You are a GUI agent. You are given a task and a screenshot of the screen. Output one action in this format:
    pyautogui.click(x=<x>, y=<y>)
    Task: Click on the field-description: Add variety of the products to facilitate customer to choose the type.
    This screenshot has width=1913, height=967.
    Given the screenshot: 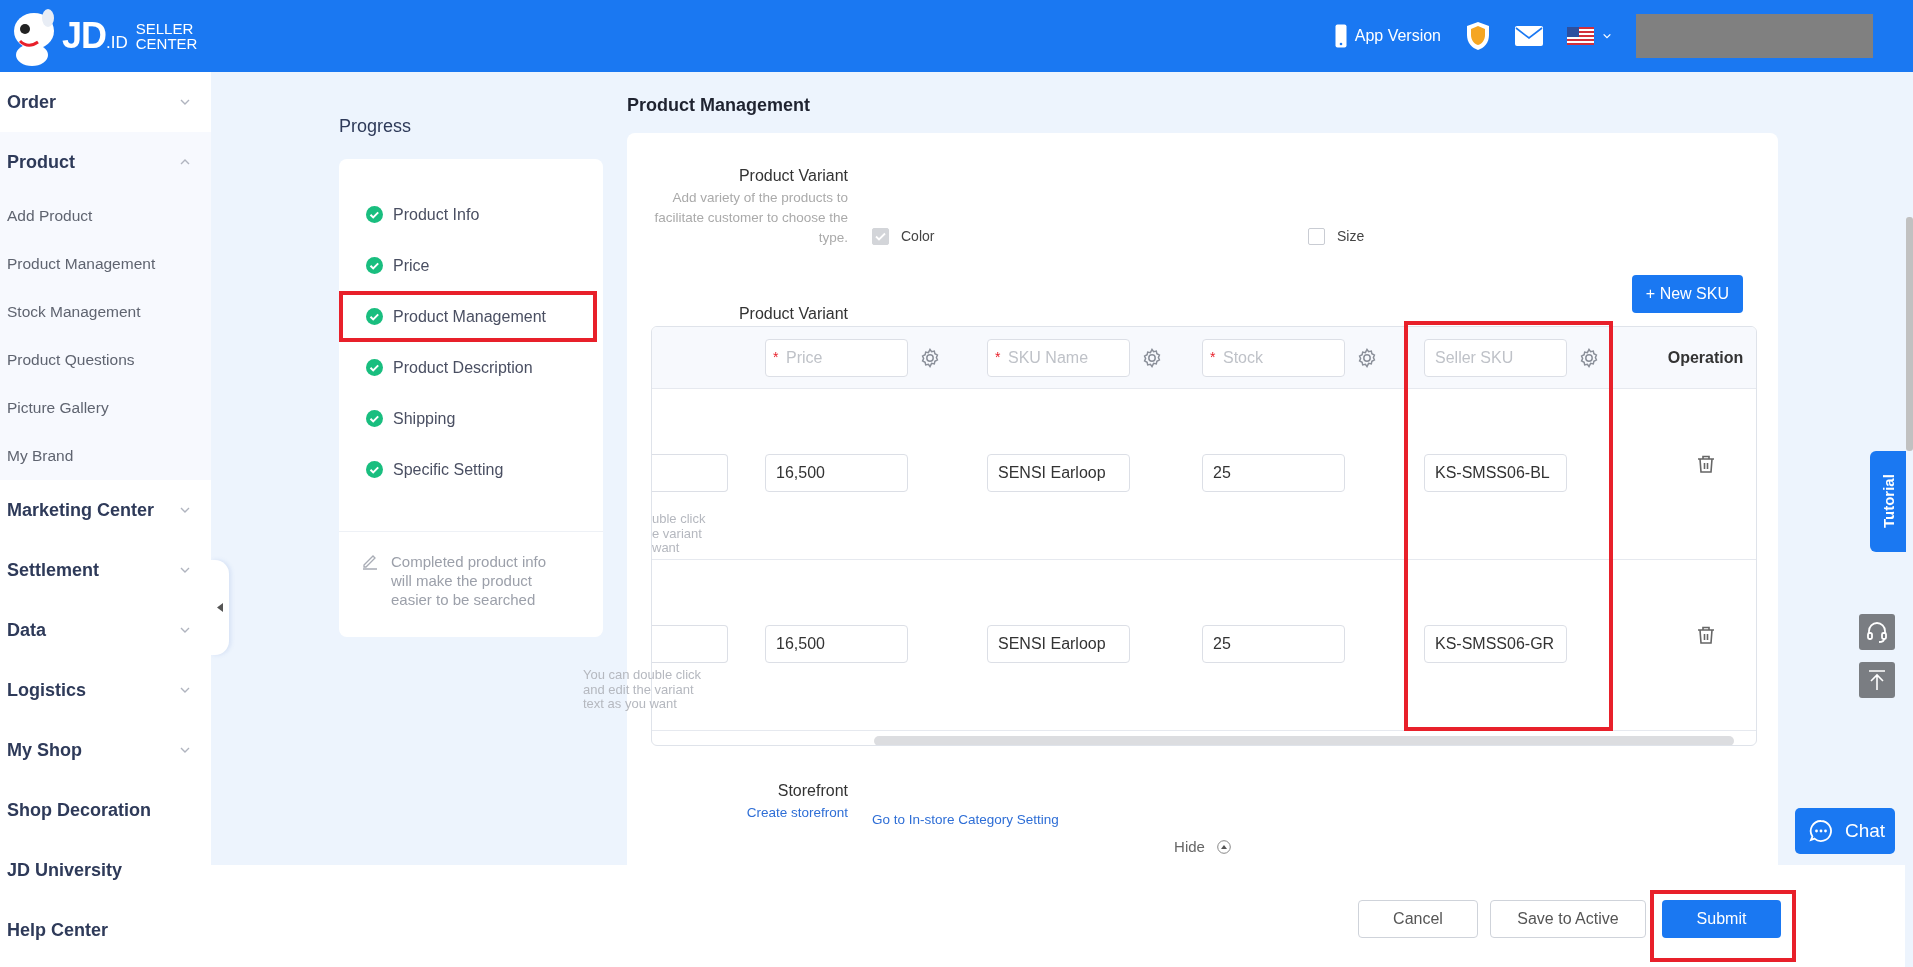 What is the action you would take?
    pyautogui.click(x=750, y=218)
    